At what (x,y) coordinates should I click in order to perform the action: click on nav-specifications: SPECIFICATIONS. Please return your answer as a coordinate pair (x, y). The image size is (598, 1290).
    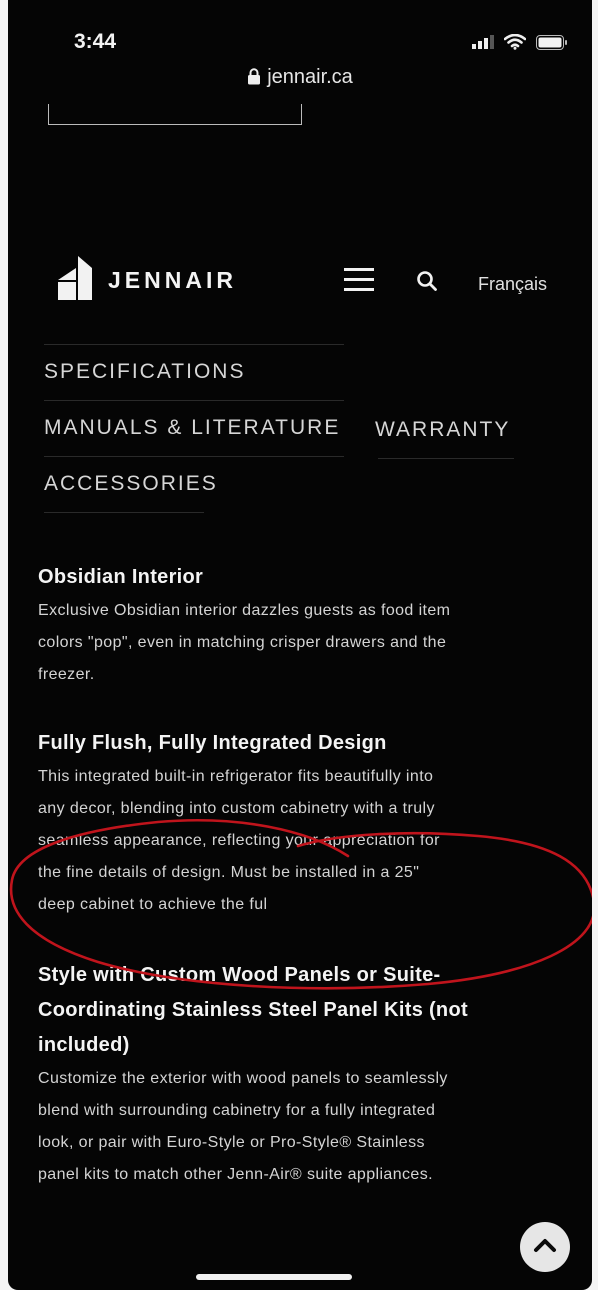
    Looking at the image, I should click on (144, 372).